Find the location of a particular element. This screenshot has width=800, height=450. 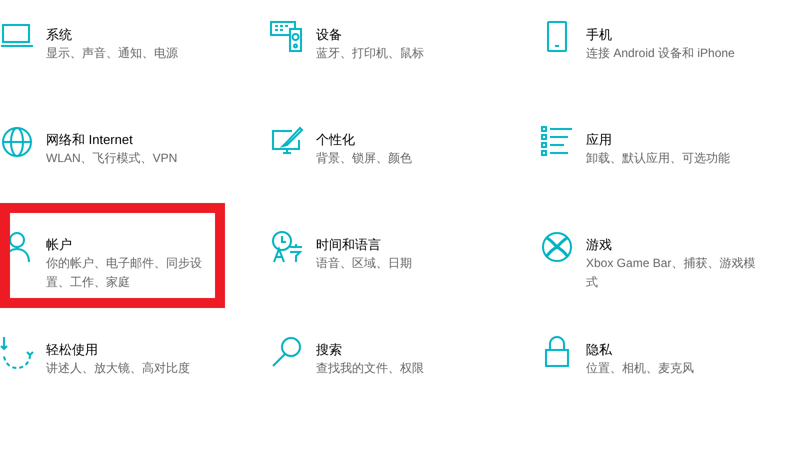

category-title: 网络和 Internet is located at coordinates (131, 140).